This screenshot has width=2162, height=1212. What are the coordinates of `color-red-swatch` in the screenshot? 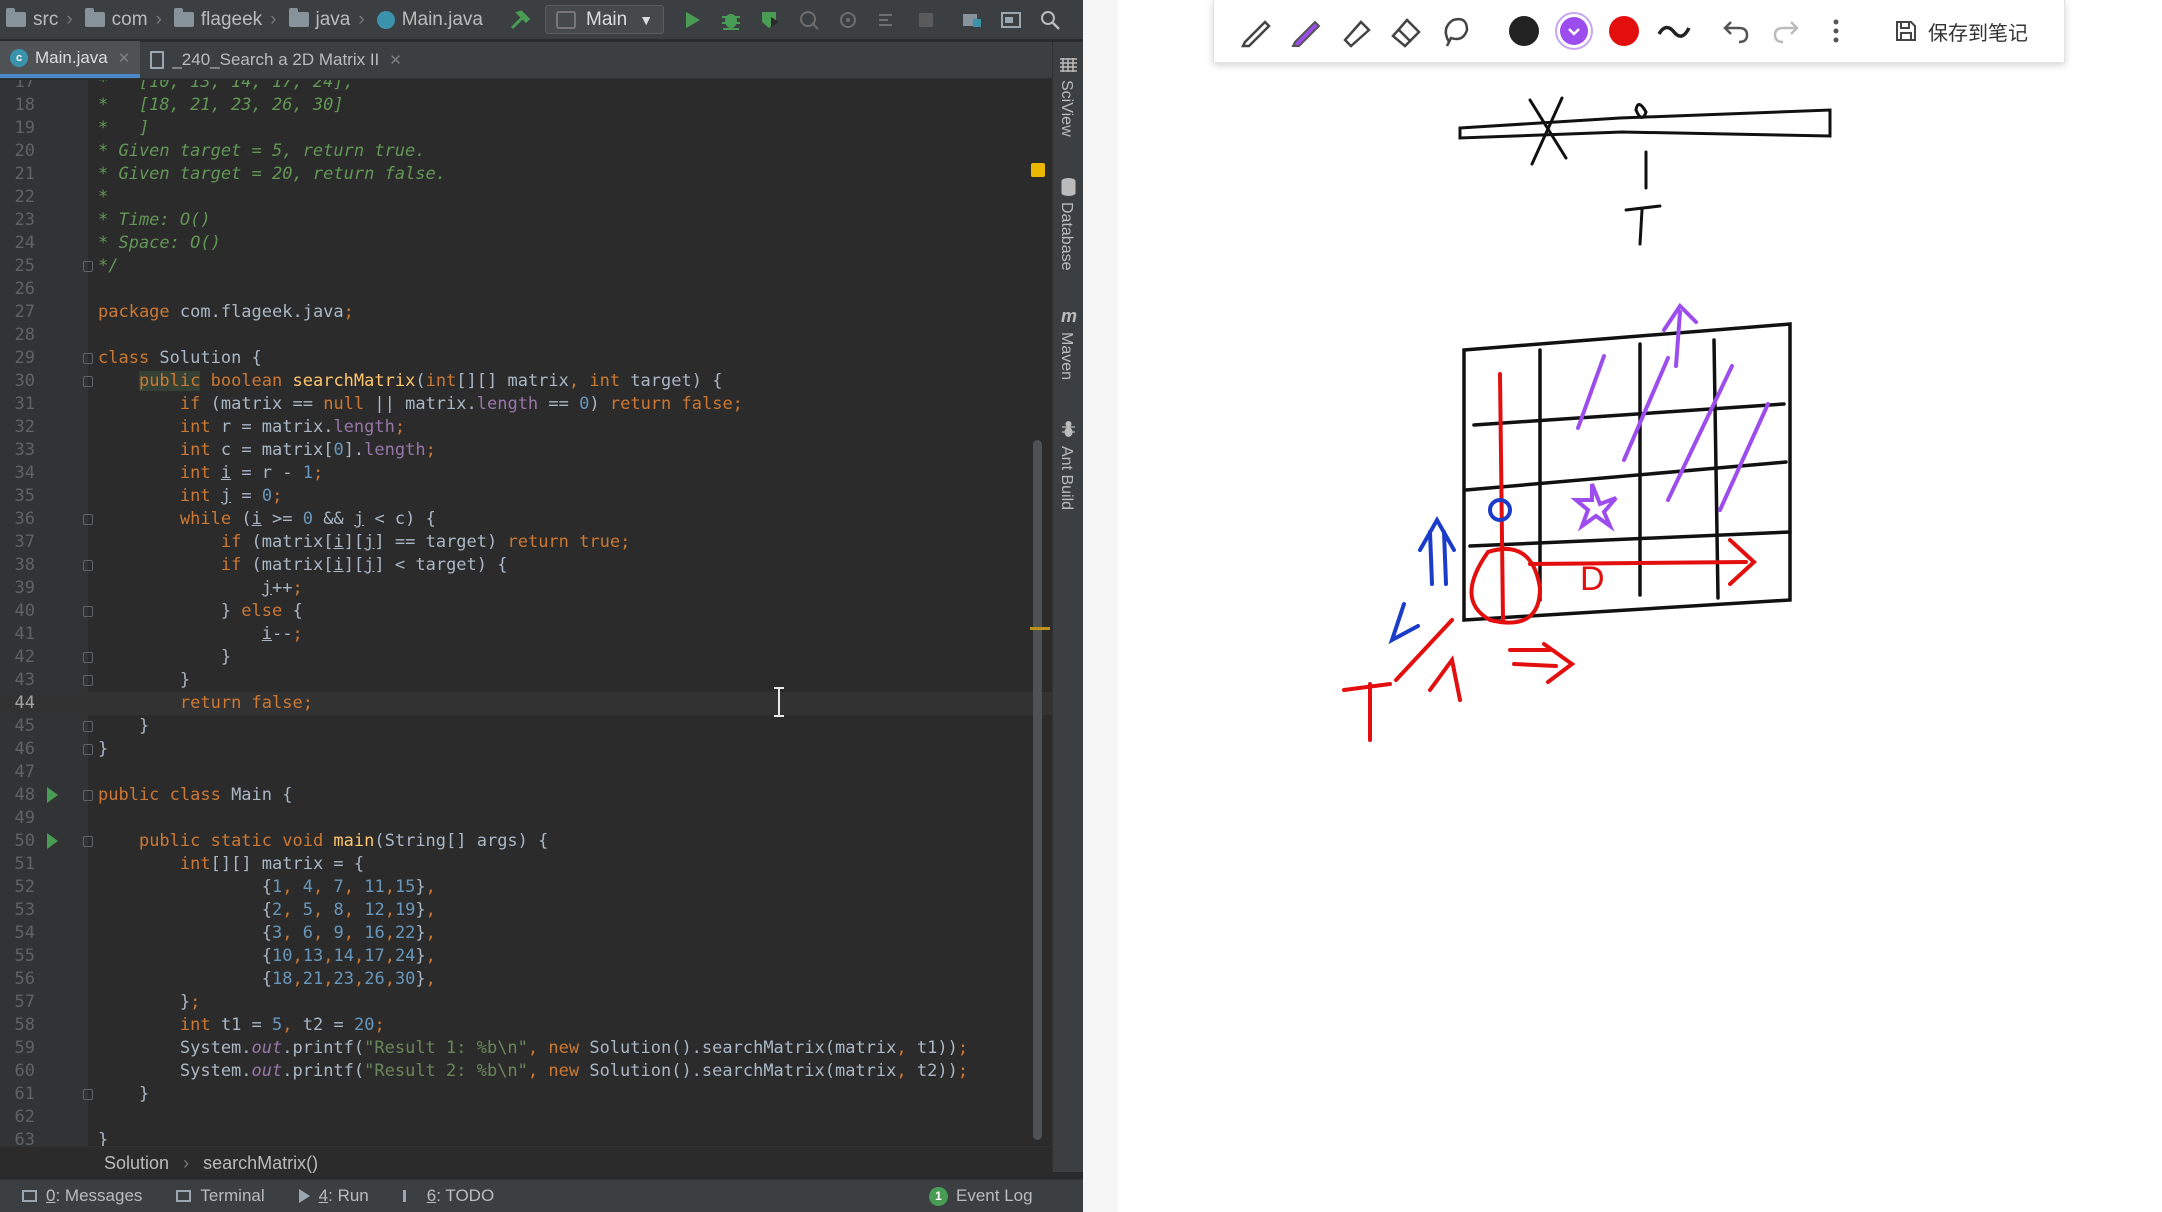 It's located at (1624, 31).